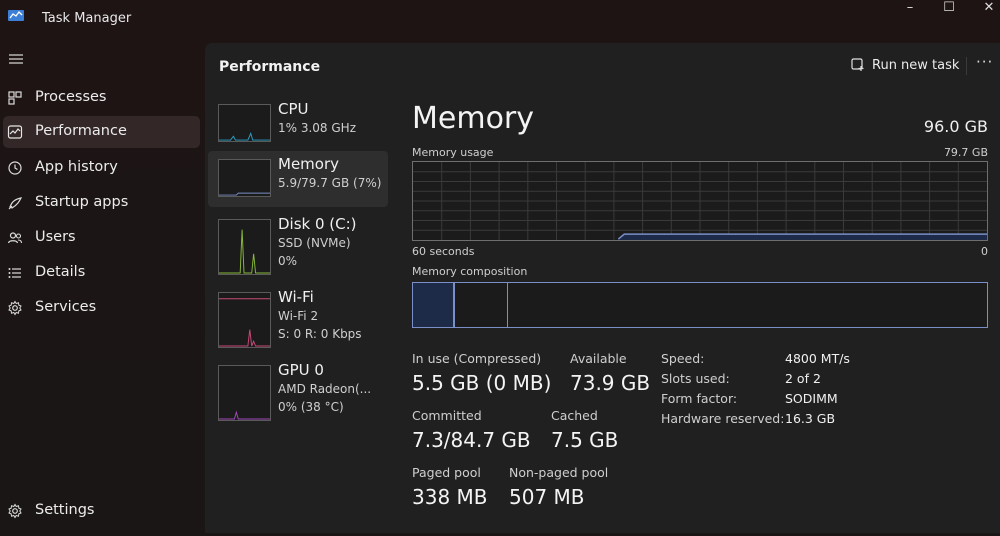  Describe the element at coordinates (683, 358) in the screenshot. I see `spec-label: Speed:` at that location.